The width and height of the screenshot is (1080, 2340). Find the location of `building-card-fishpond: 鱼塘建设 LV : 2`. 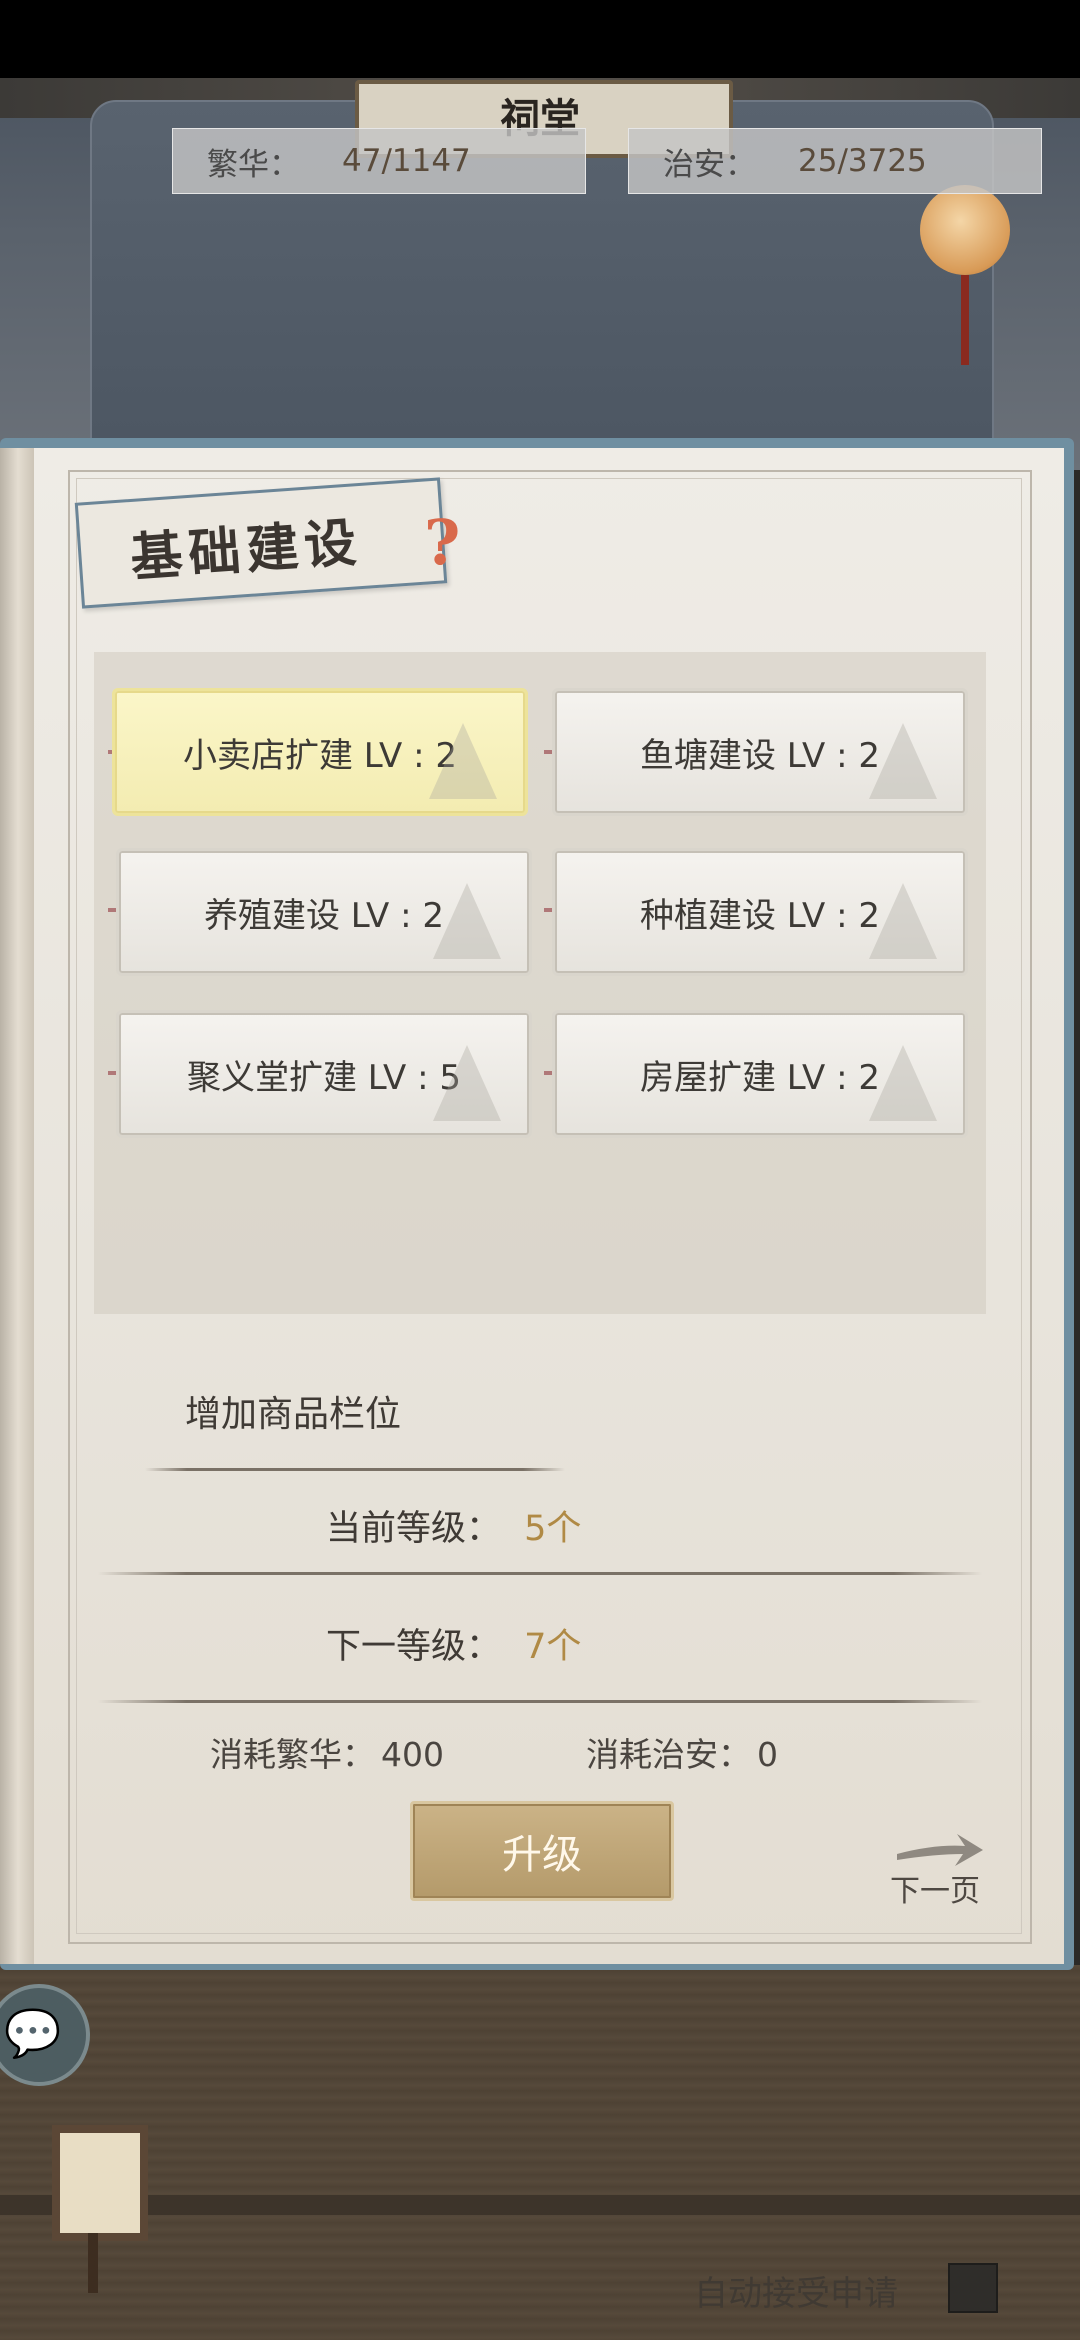

building-card-fishpond: 鱼塘建设 LV : 2 is located at coordinates (760, 752).